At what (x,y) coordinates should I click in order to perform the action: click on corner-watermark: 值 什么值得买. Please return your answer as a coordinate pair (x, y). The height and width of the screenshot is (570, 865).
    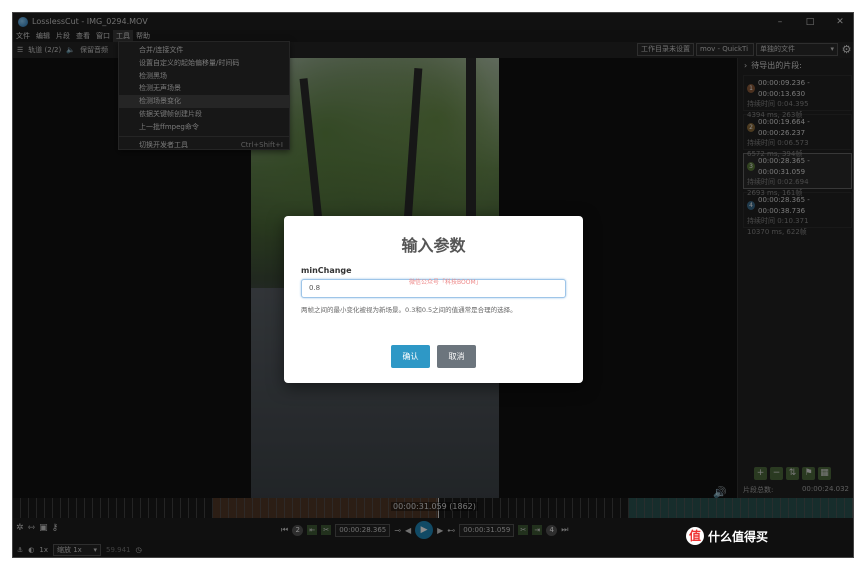
    Looking at the image, I should click on (727, 536).